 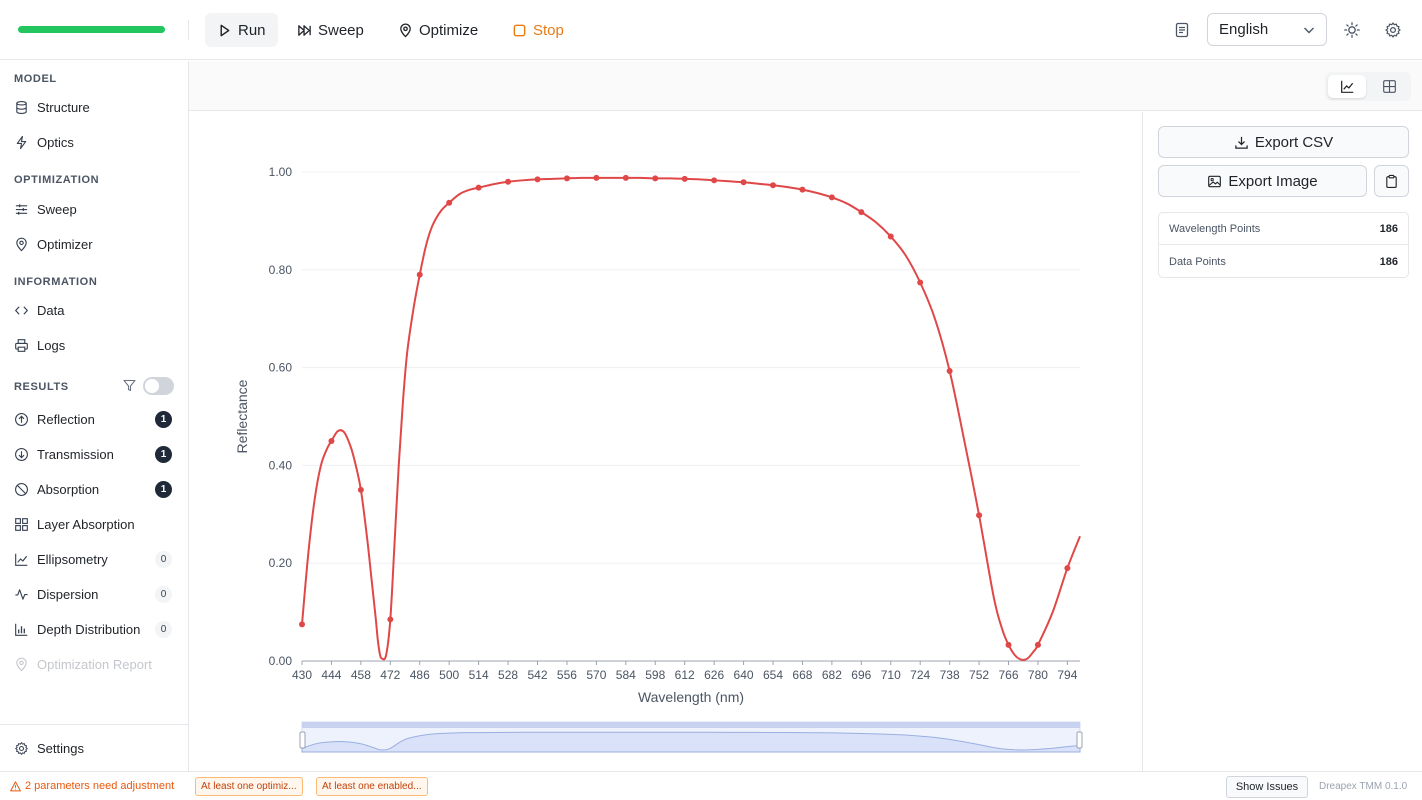 I want to click on sidebar-divider, so click(x=94, y=724).